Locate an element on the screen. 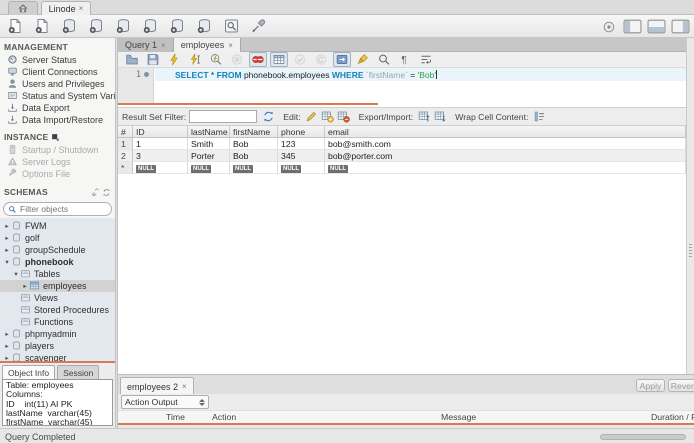 The image size is (694, 443). home-tab is located at coordinates (23, 8).